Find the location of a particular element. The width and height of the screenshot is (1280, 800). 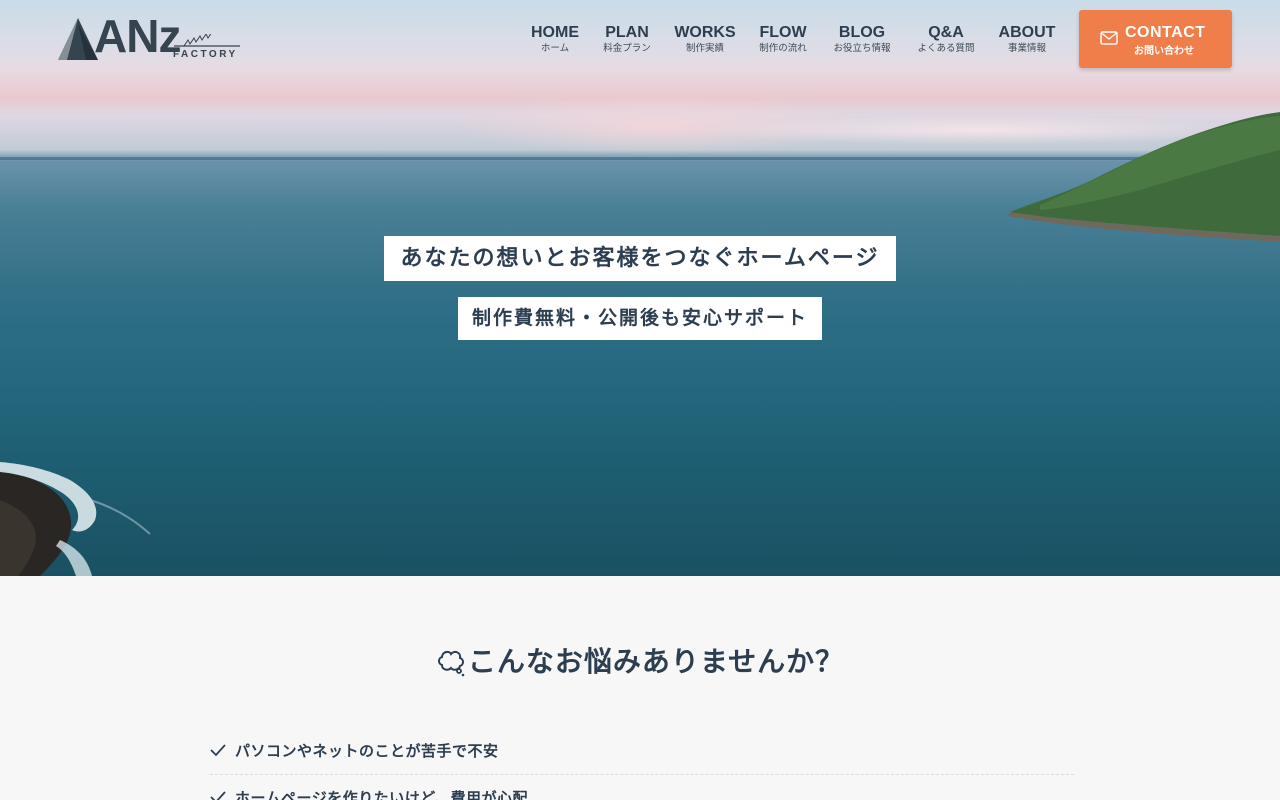

nav-item-label: Q&A is located at coordinates (946, 32).